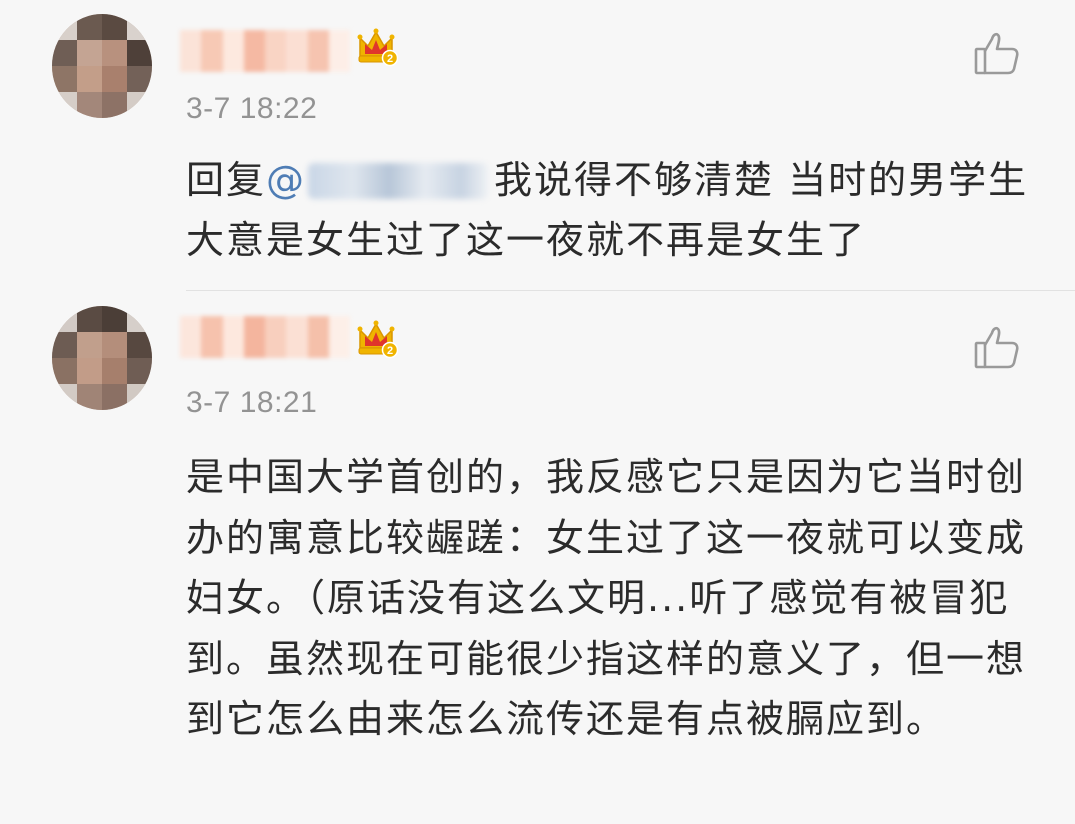  What do you see at coordinates (398, 181) in the screenshot?
I see `mention-username-blurred` at bounding box center [398, 181].